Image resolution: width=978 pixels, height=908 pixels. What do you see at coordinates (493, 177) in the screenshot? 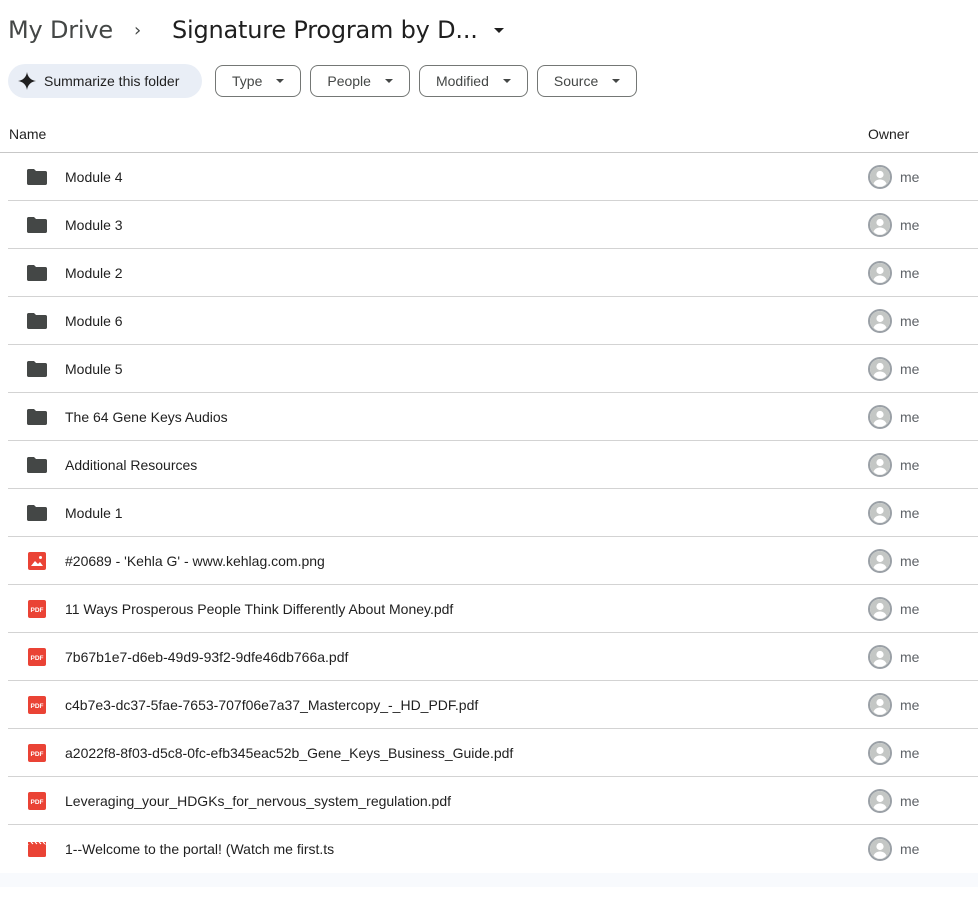
I see `file-row: Module 4 me` at bounding box center [493, 177].